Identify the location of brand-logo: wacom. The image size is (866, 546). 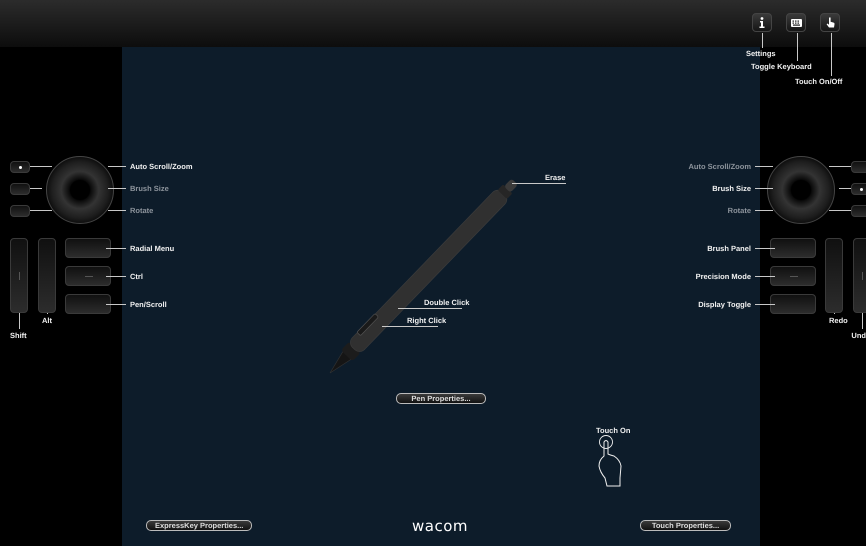
(440, 526).